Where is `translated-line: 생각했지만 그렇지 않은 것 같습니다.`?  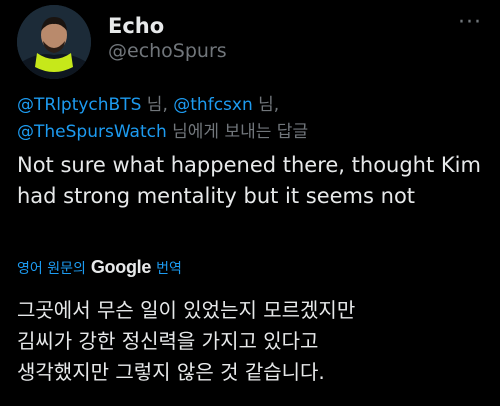 translated-line: 생각했지만 그렇지 않은 것 같습니다. is located at coordinates (171, 372).